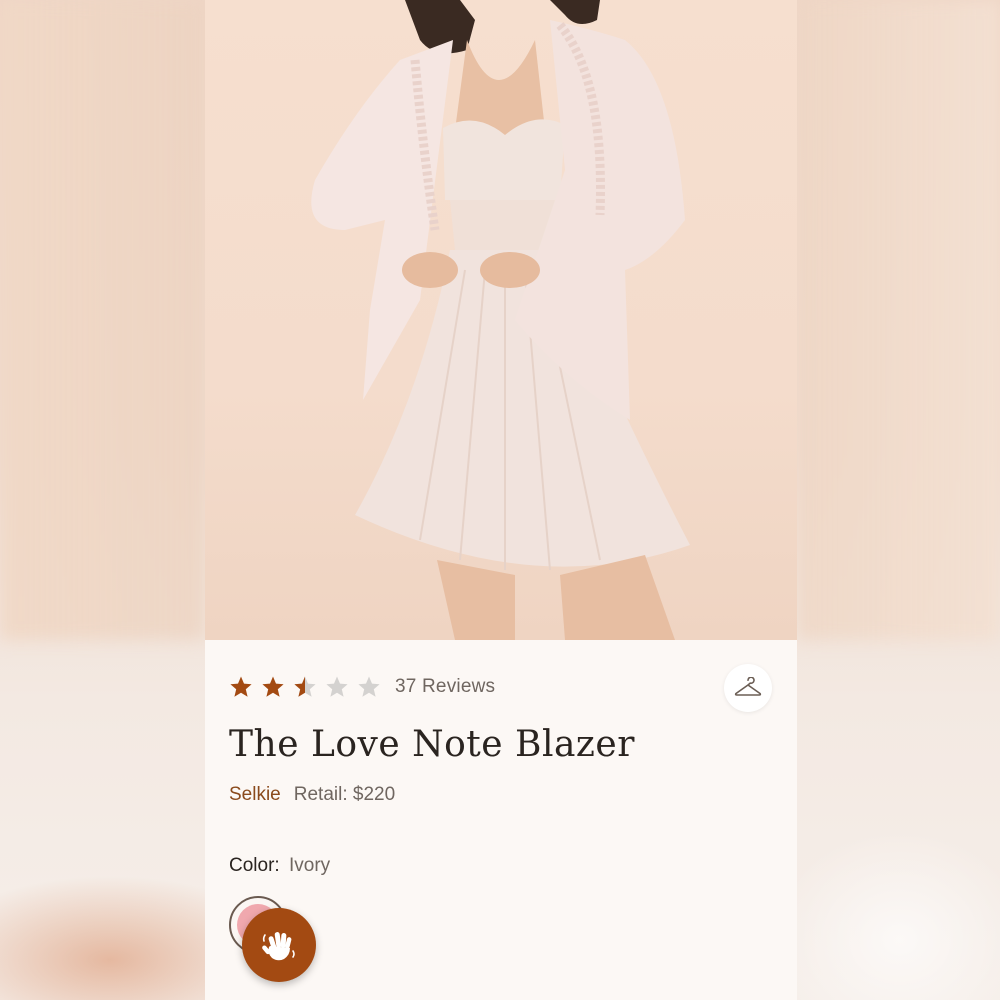 This screenshot has height=1000, width=1000. I want to click on waving-hand-icon, so click(278, 946).